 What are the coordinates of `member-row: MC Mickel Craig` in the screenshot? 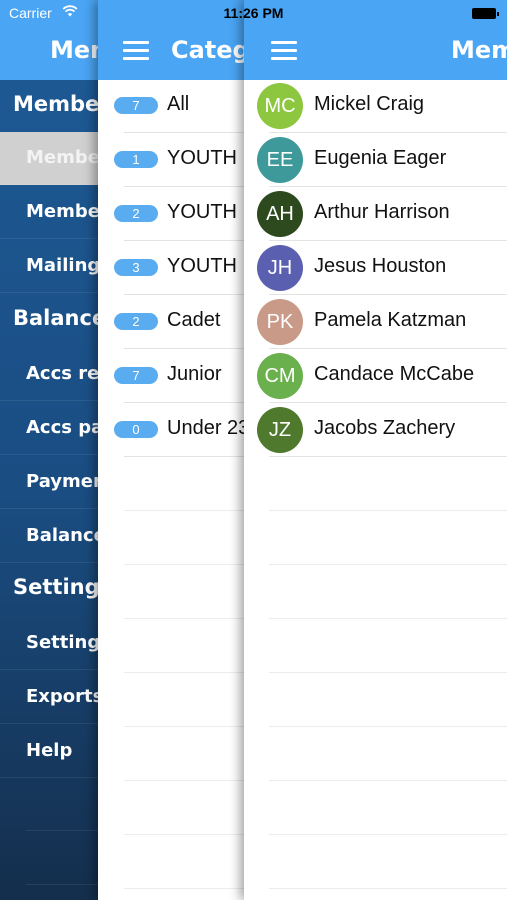 It's located at (375, 106).